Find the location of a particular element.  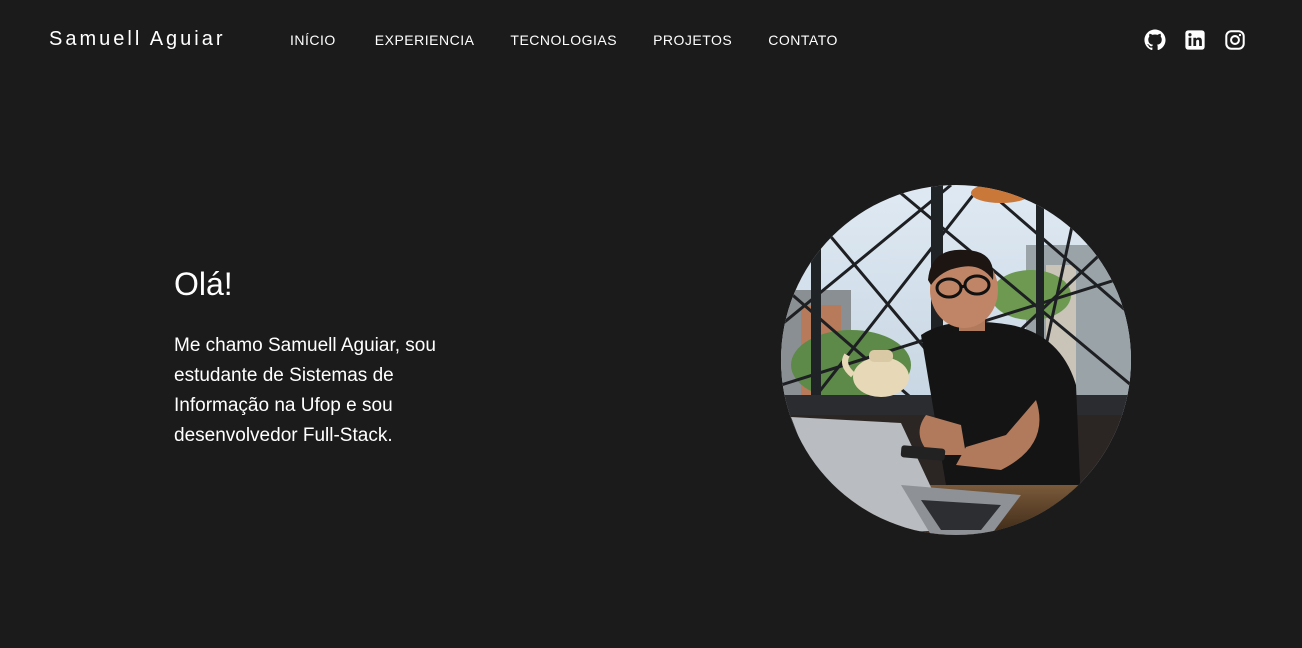

profile-photo is located at coordinates (956, 360).